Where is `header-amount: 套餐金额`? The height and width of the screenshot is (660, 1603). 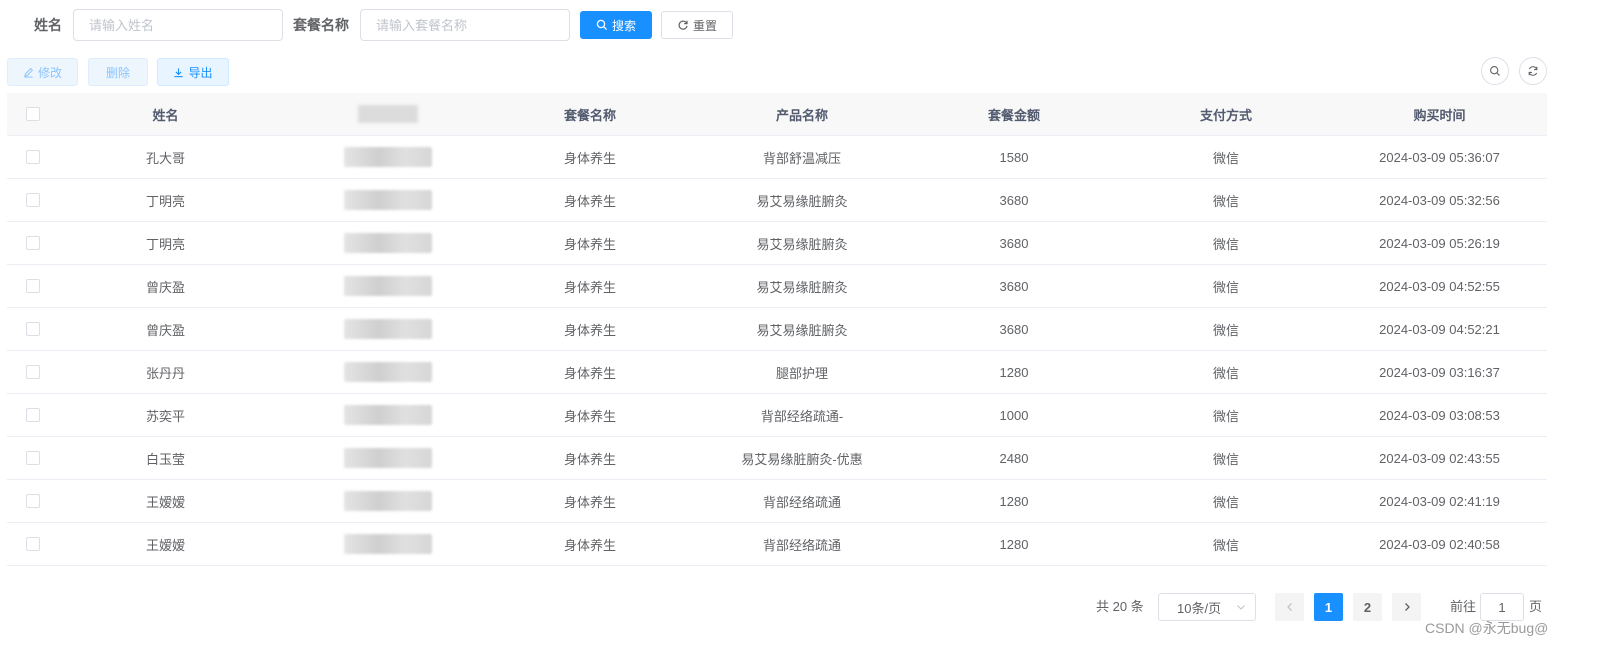 header-amount: 套餐金额 is located at coordinates (1013, 115).